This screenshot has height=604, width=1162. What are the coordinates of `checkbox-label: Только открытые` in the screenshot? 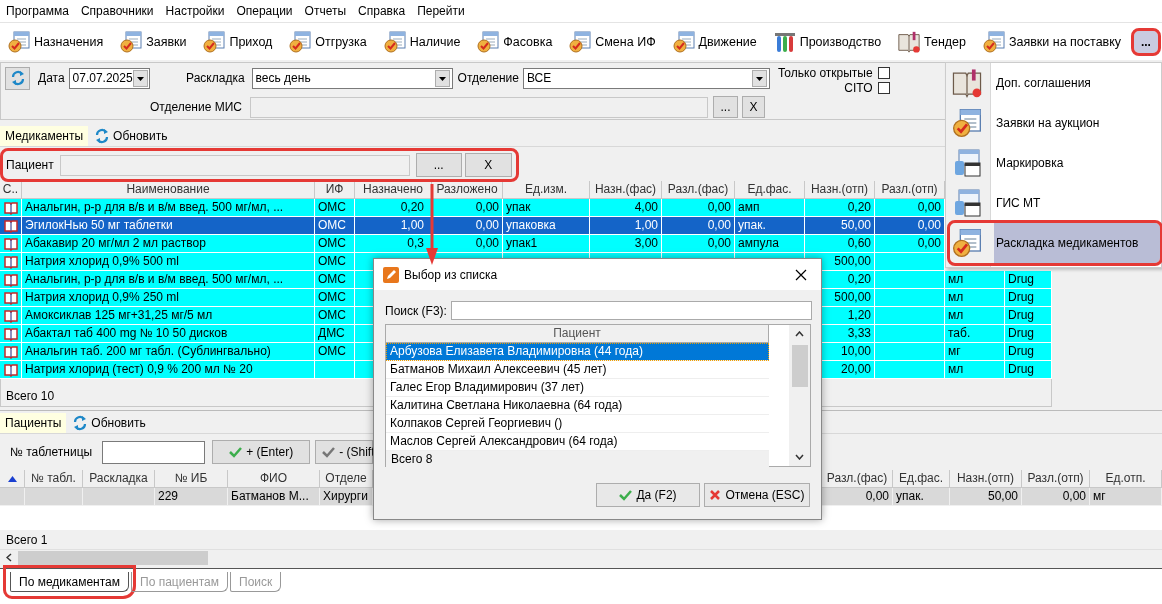 It's located at (825, 72).